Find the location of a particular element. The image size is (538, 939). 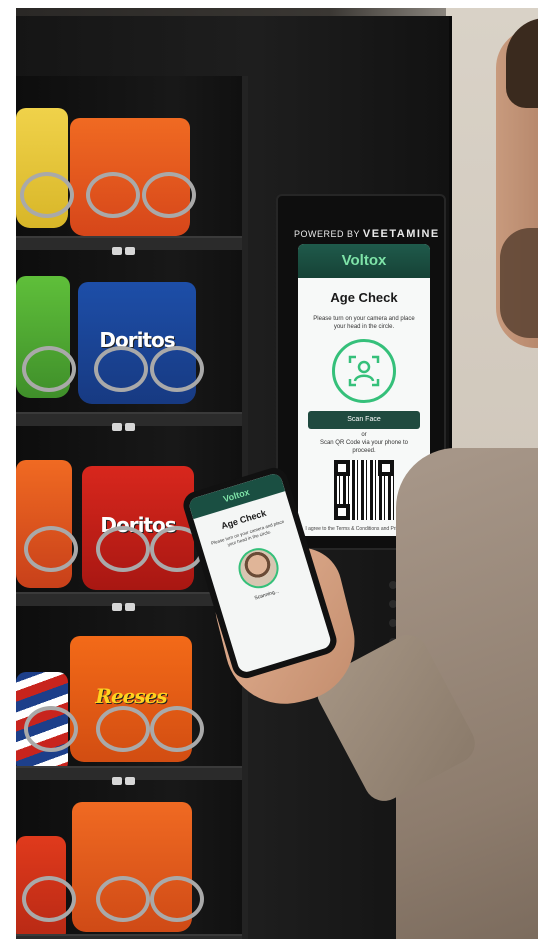

powered-by-label: POWERED BY VEETAMINE is located at coordinates (369, 234).